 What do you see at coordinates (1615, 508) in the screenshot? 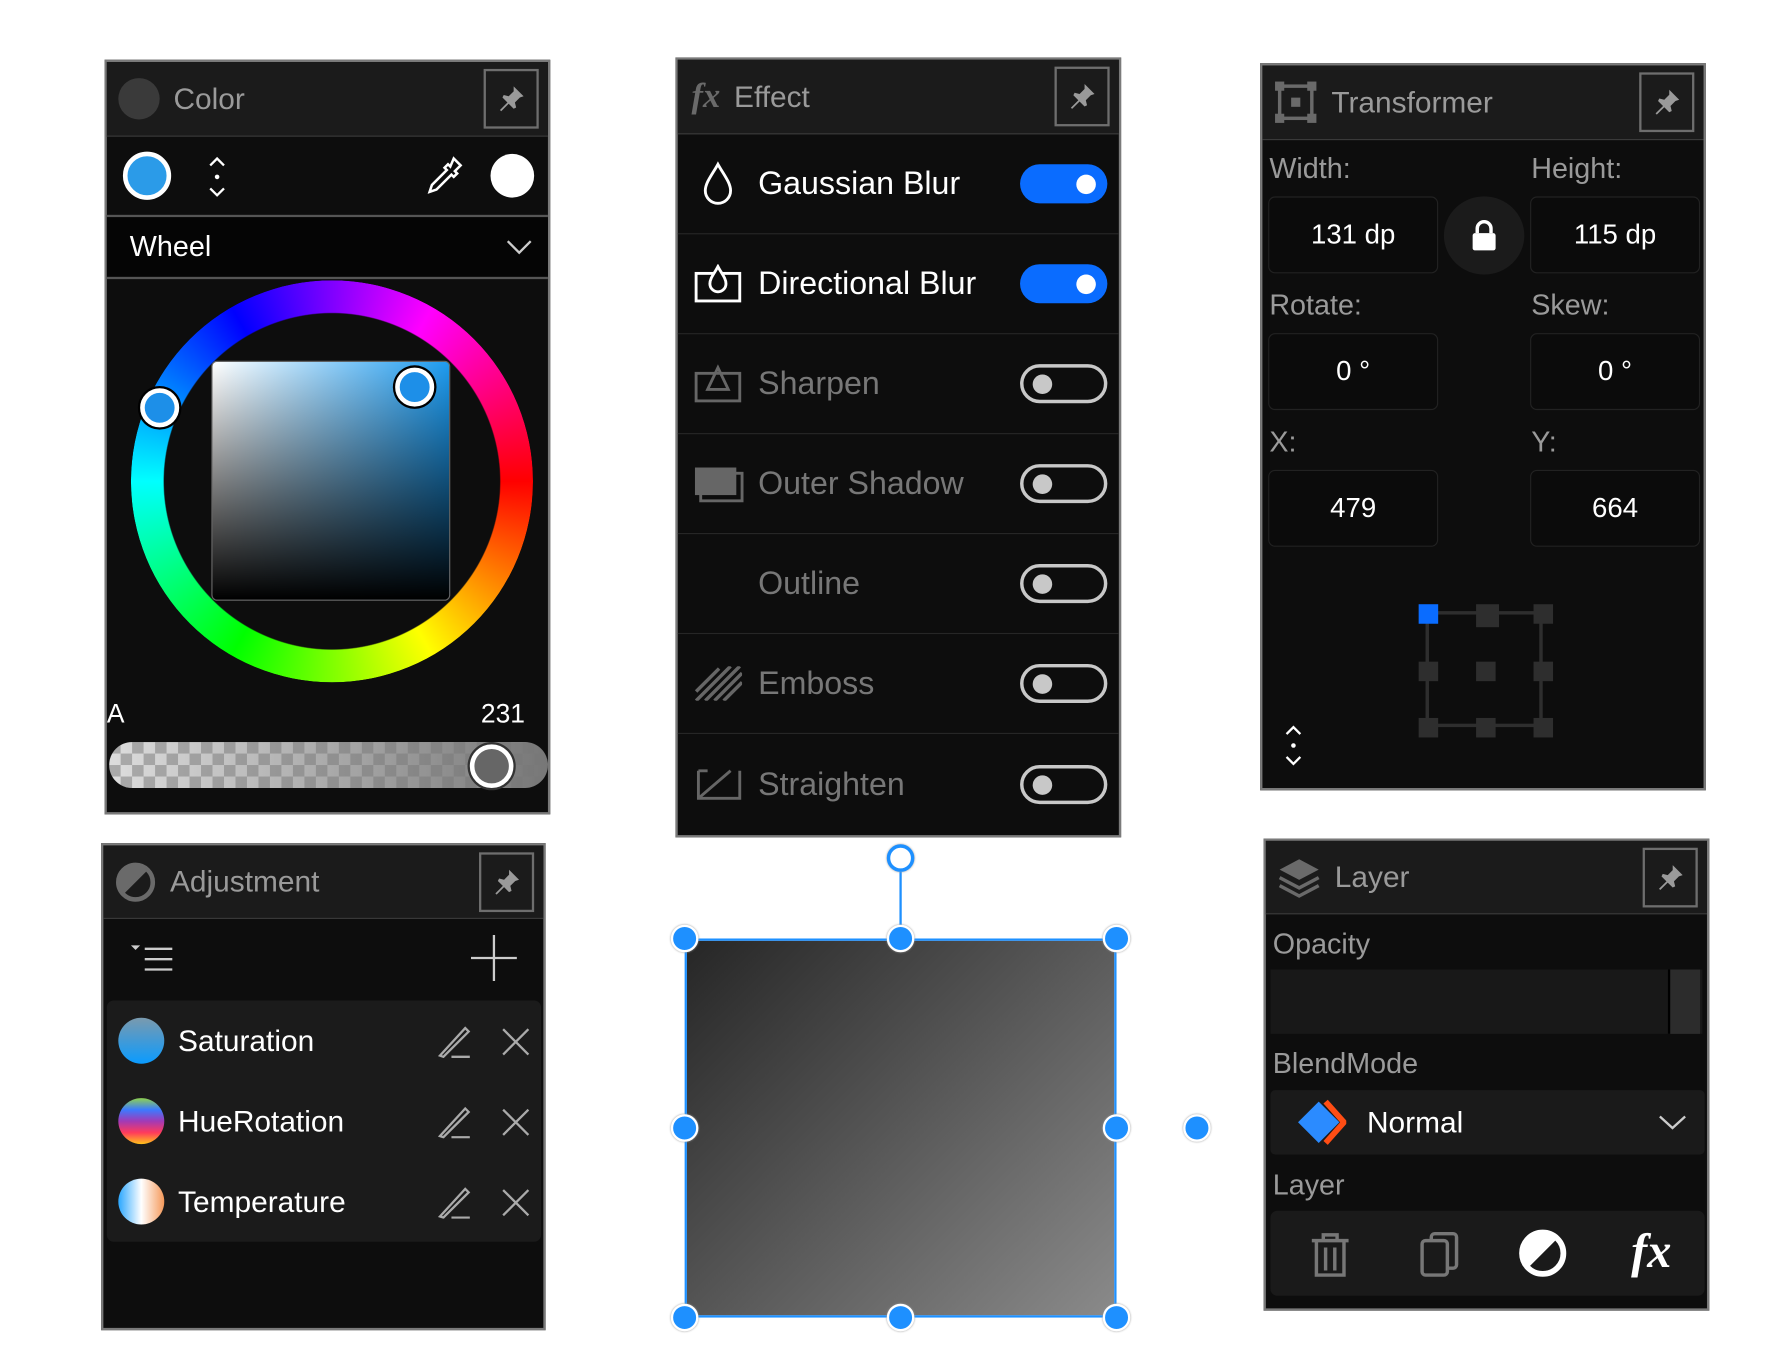
I see `y-input: 664` at bounding box center [1615, 508].